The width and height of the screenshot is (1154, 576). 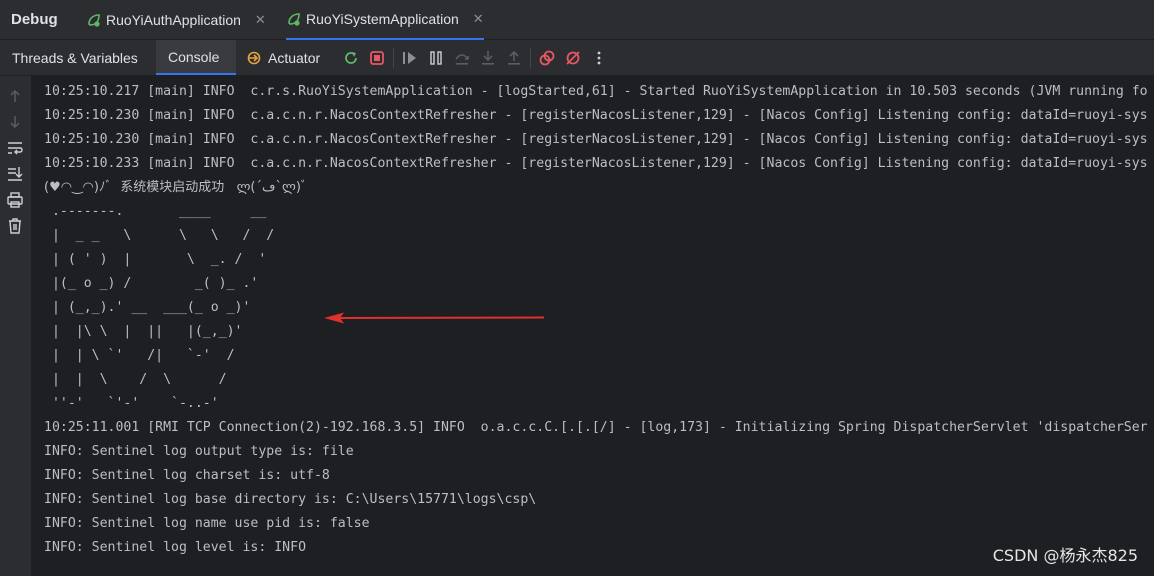 I want to click on debug-toolbar: Threads & Variables Console Actuator, so click(x=577, y=58).